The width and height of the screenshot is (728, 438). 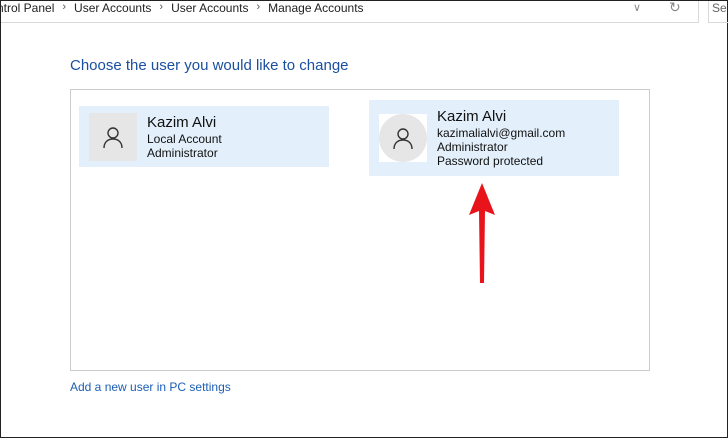 What do you see at coordinates (209, 65) in the screenshot?
I see `page-title: Choose the user you would like to change` at bounding box center [209, 65].